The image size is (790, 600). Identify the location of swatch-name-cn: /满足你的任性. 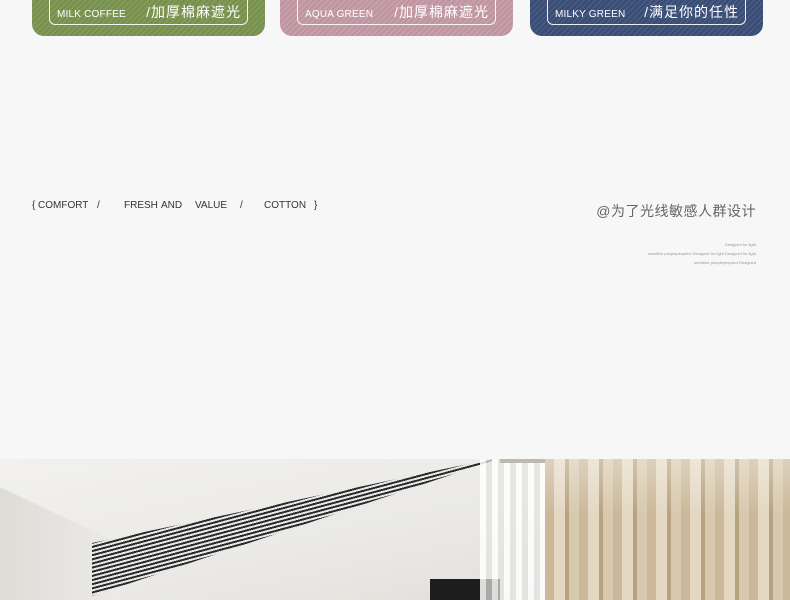
(691, 12).